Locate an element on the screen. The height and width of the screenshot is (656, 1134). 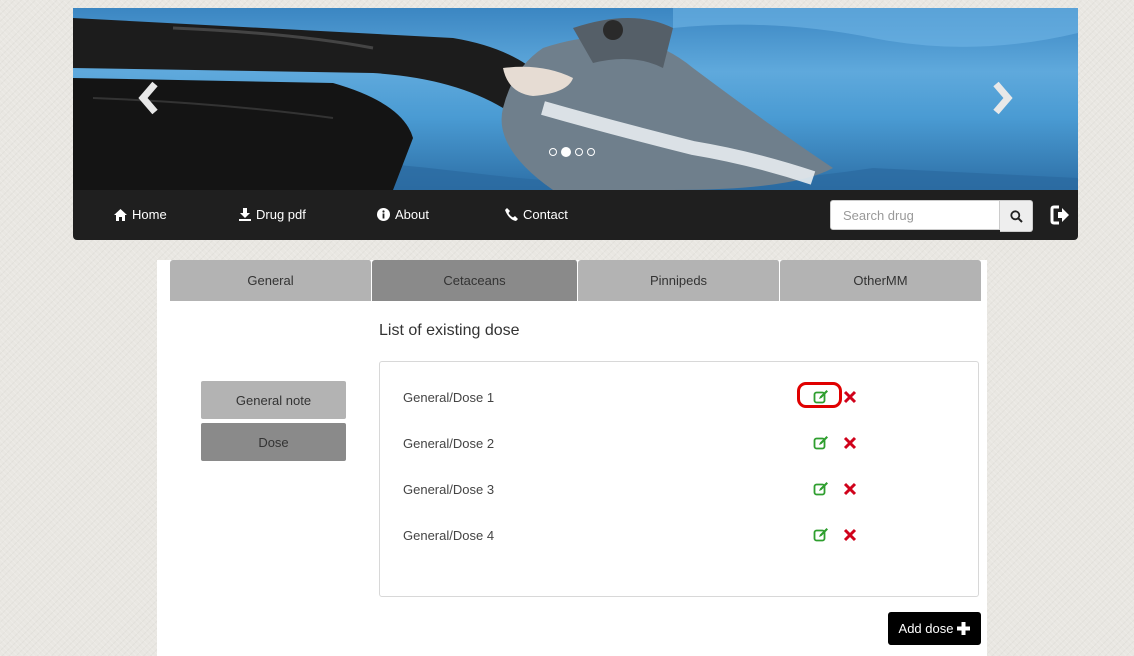
tab-pinnipeds: Pinnipeds is located at coordinates (679, 280).